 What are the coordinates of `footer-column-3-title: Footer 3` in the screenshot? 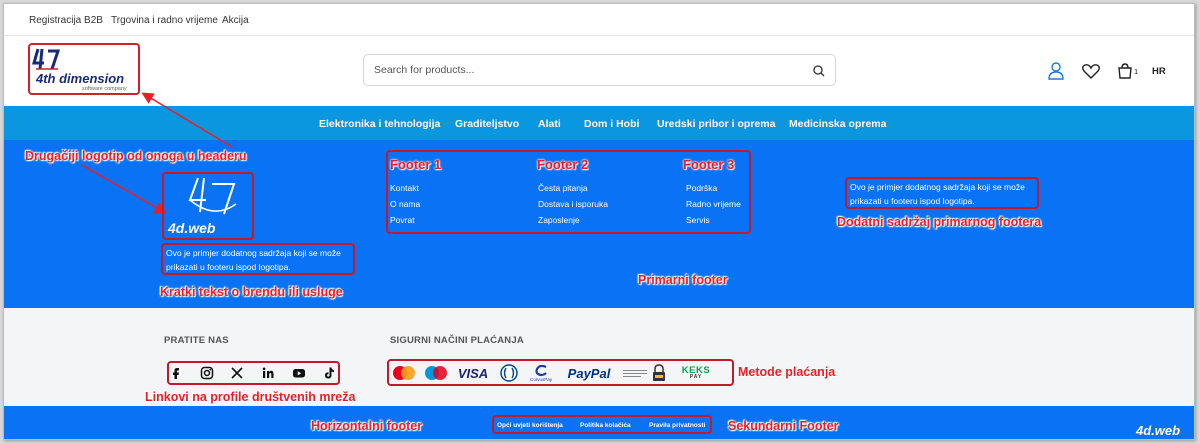 It's located at (709, 164).